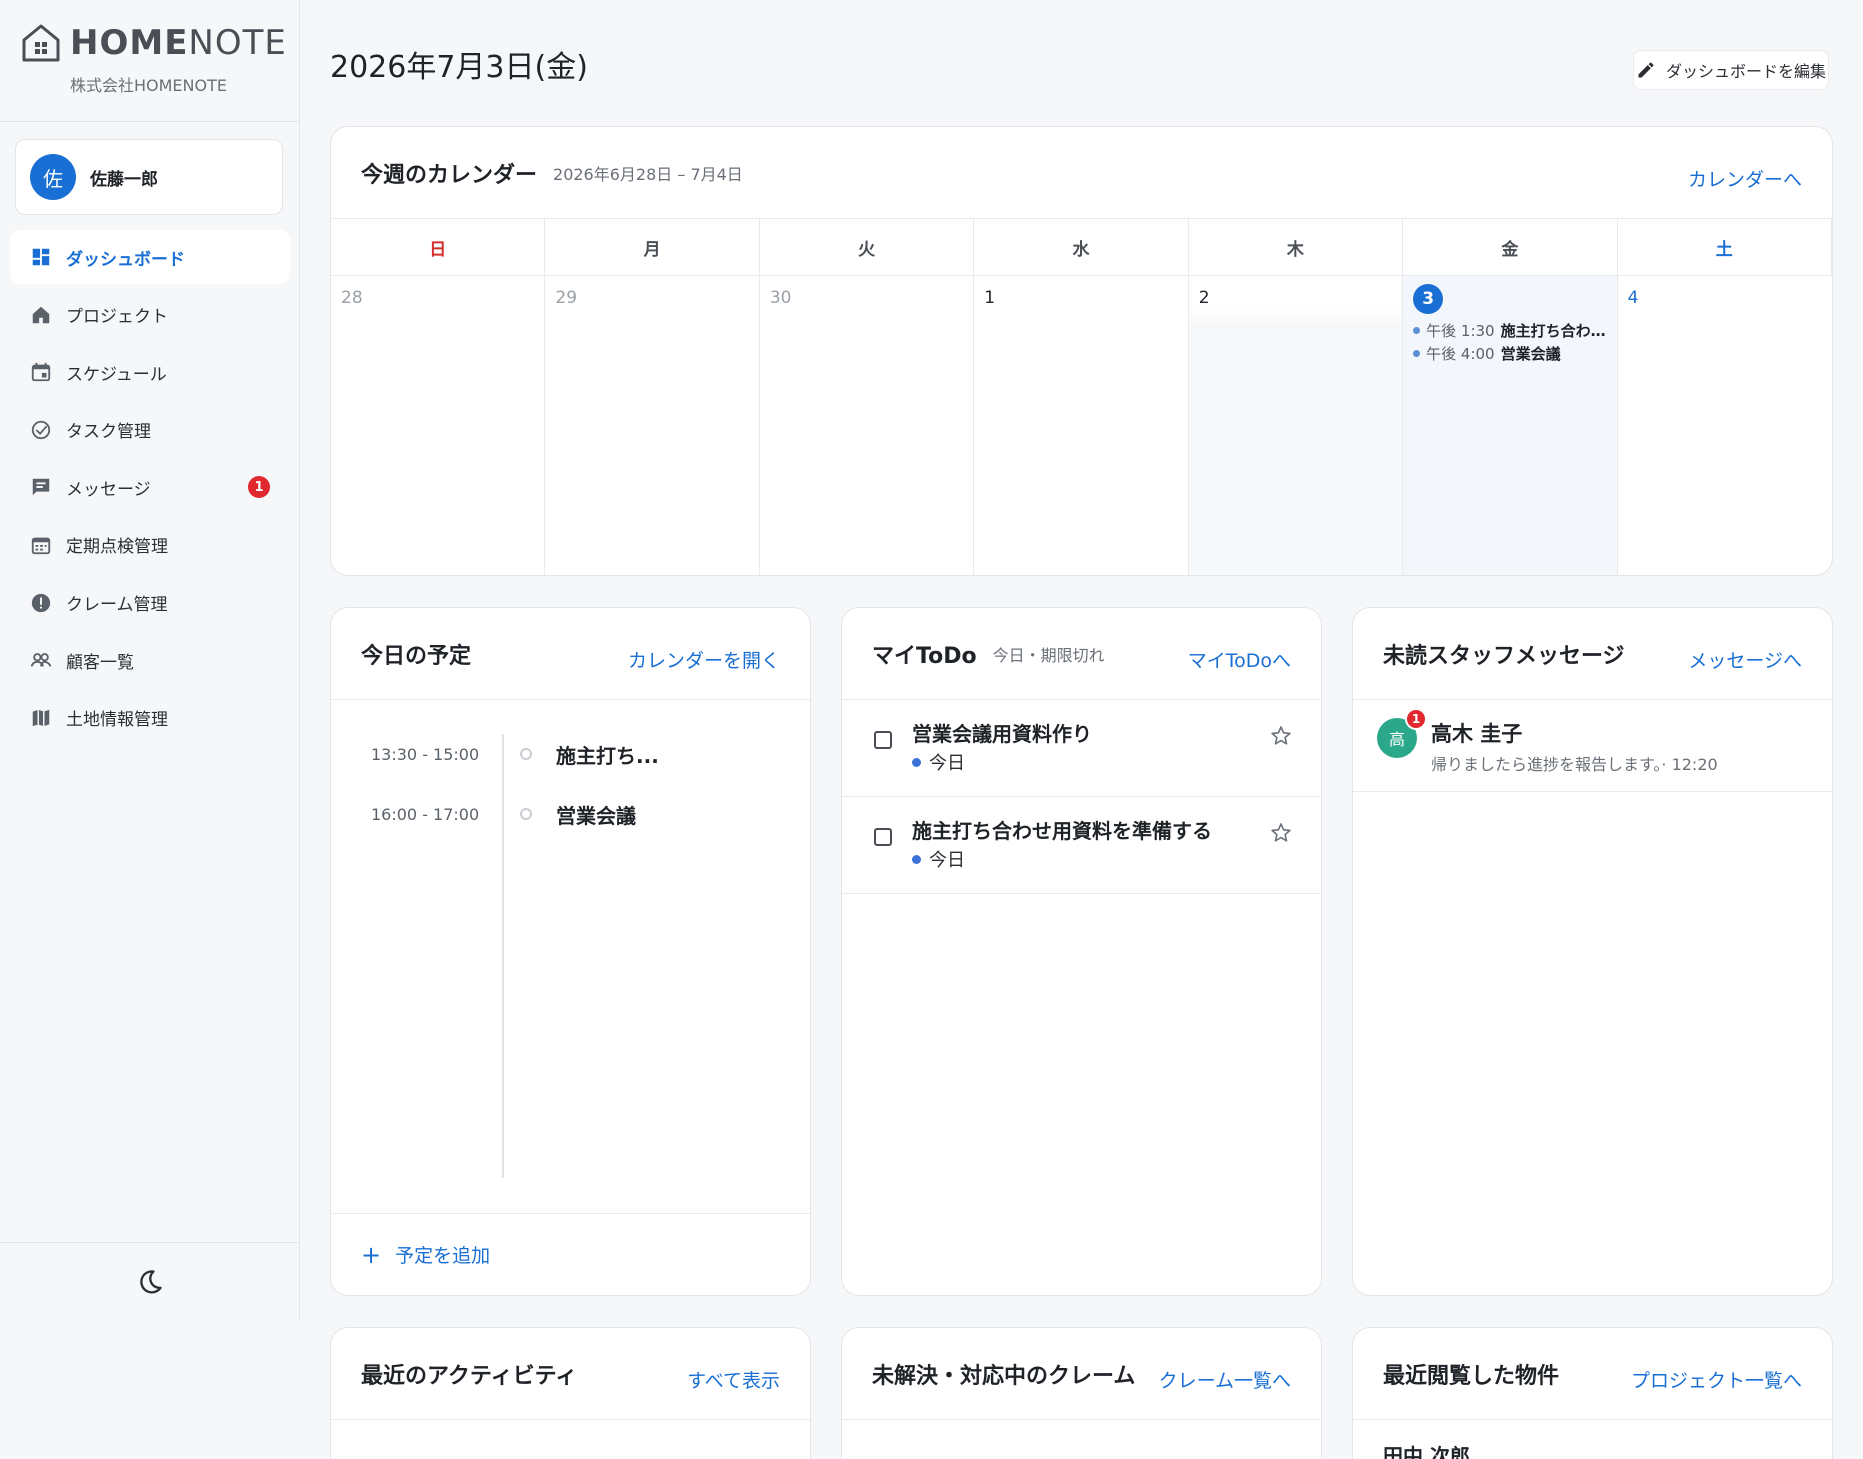 The height and width of the screenshot is (1459, 1863). What do you see at coordinates (596, 815) in the screenshot?
I see `schedule-name: 営業会議` at bounding box center [596, 815].